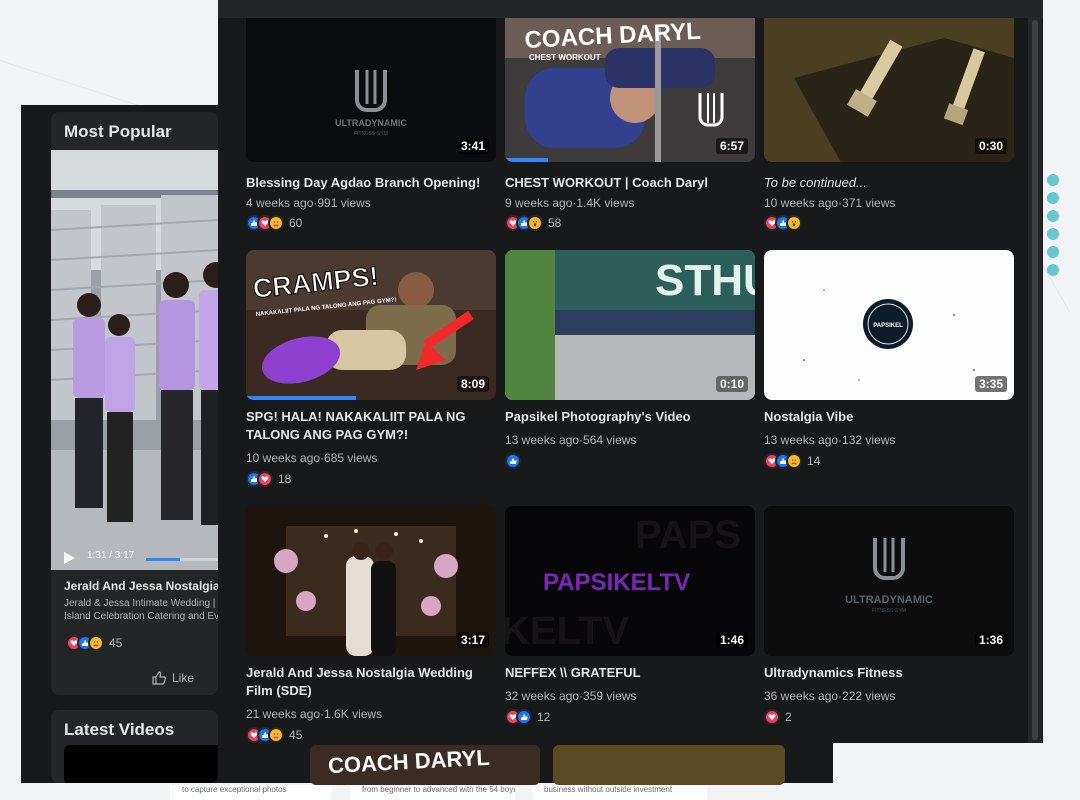 This screenshot has height=800, width=1080. I want to click on video-title: NEFFEX \\ GRATEFUL, so click(630, 673).